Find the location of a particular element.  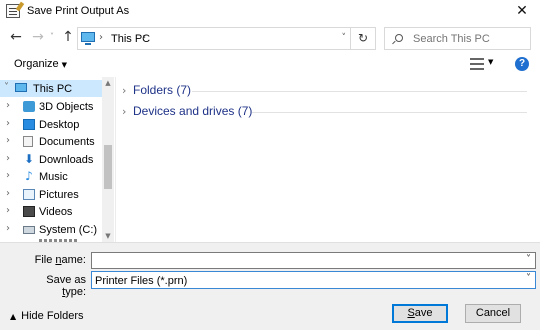

sidebar-item-label: Desktop is located at coordinates (59, 125).